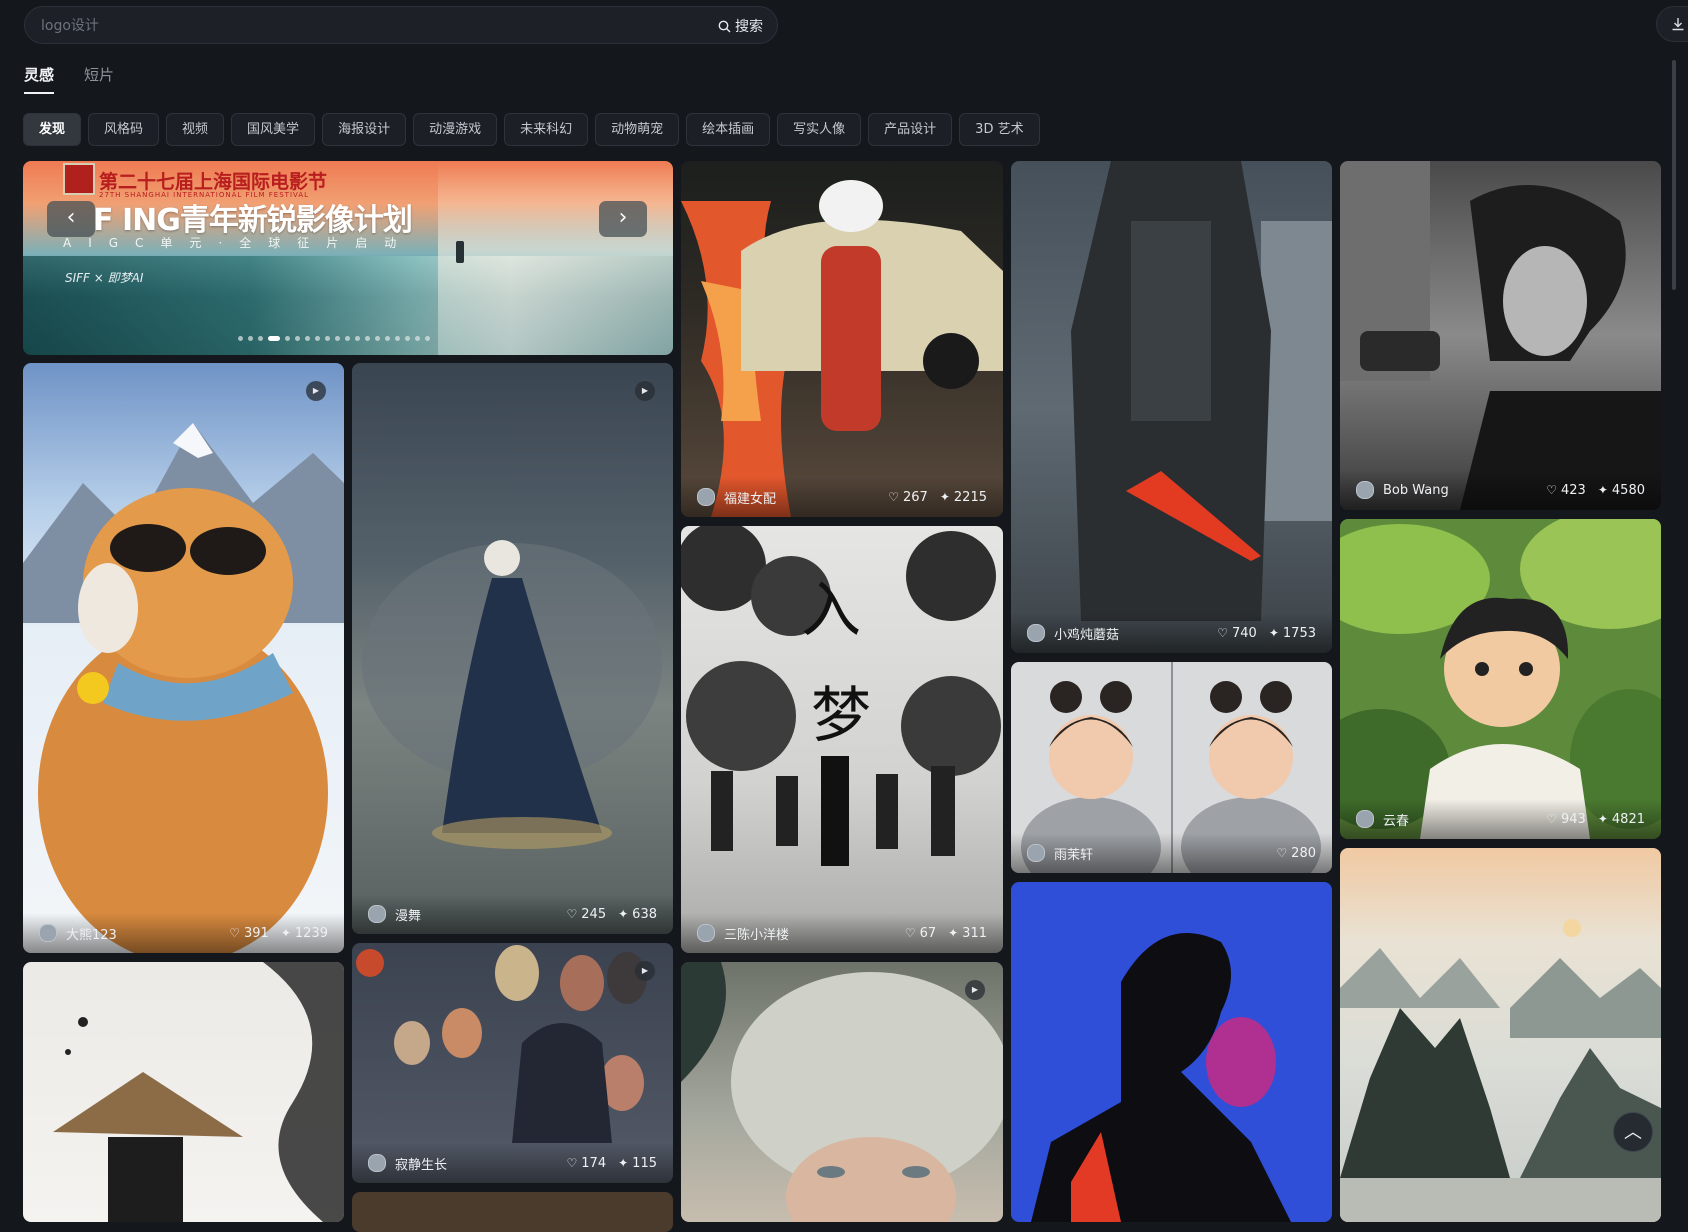 The image size is (1688, 1232). Describe the element at coordinates (1171, 407) in the screenshot. I see `gallery-card: 小鸡炖蘑菇 ♡ 740 ✦ 1753` at that location.